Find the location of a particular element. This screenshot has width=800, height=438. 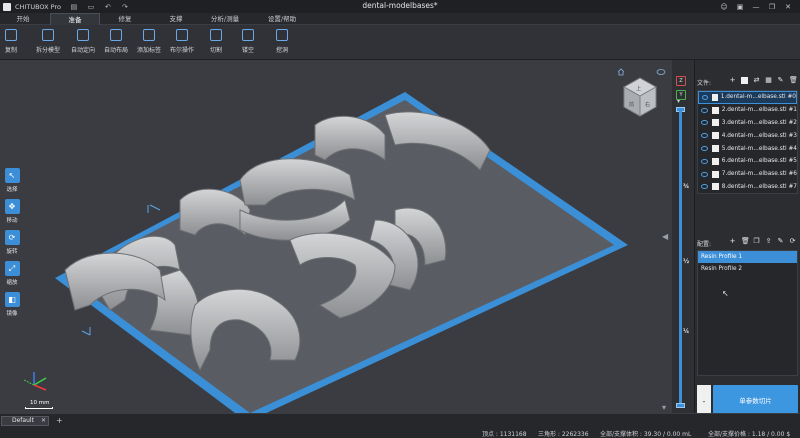

rotate-tool: ⟳ 旋转 is located at coordinates (12, 242).